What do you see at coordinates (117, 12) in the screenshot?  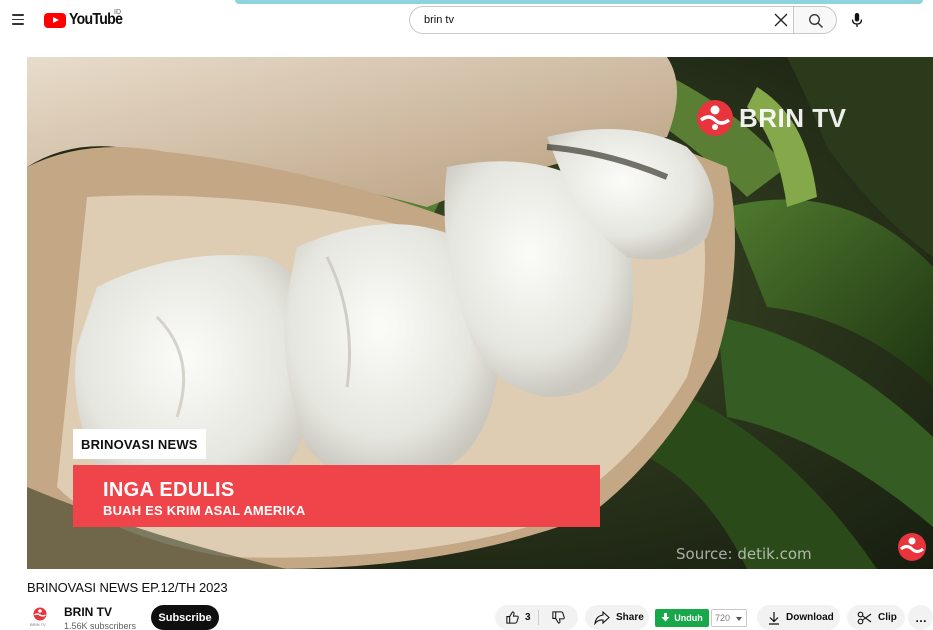 I see `country-code: ID` at bounding box center [117, 12].